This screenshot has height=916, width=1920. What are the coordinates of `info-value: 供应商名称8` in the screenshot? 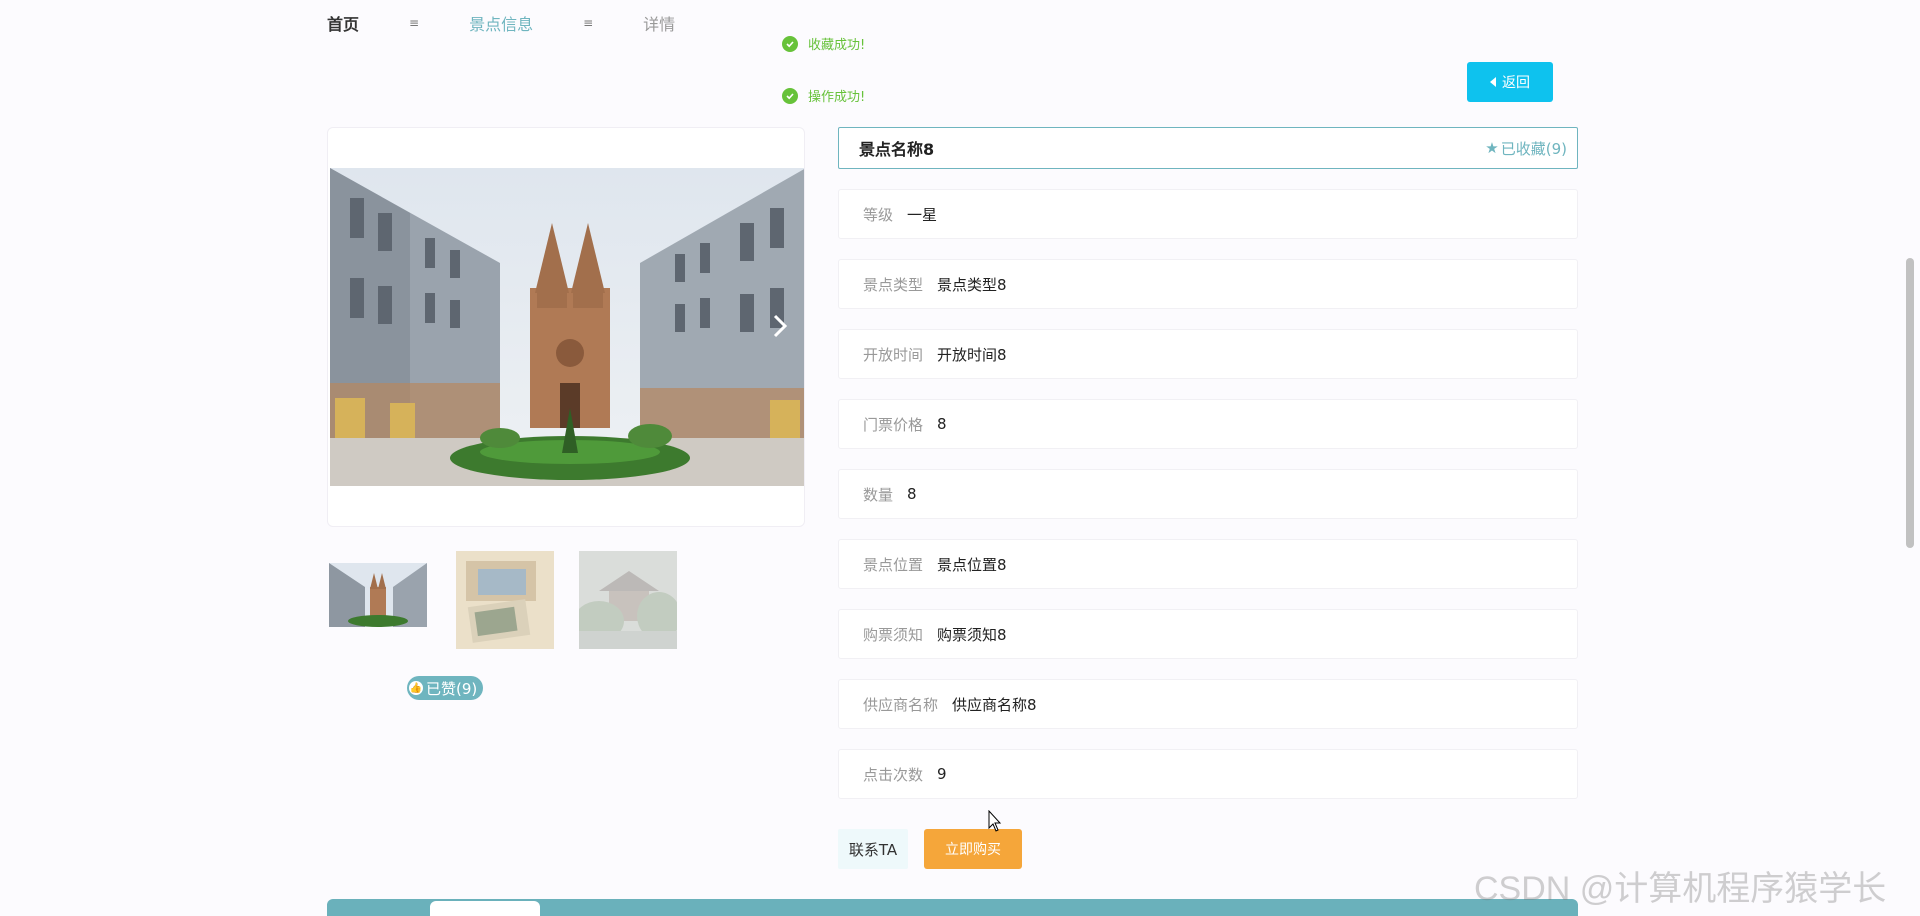 It's located at (994, 704).